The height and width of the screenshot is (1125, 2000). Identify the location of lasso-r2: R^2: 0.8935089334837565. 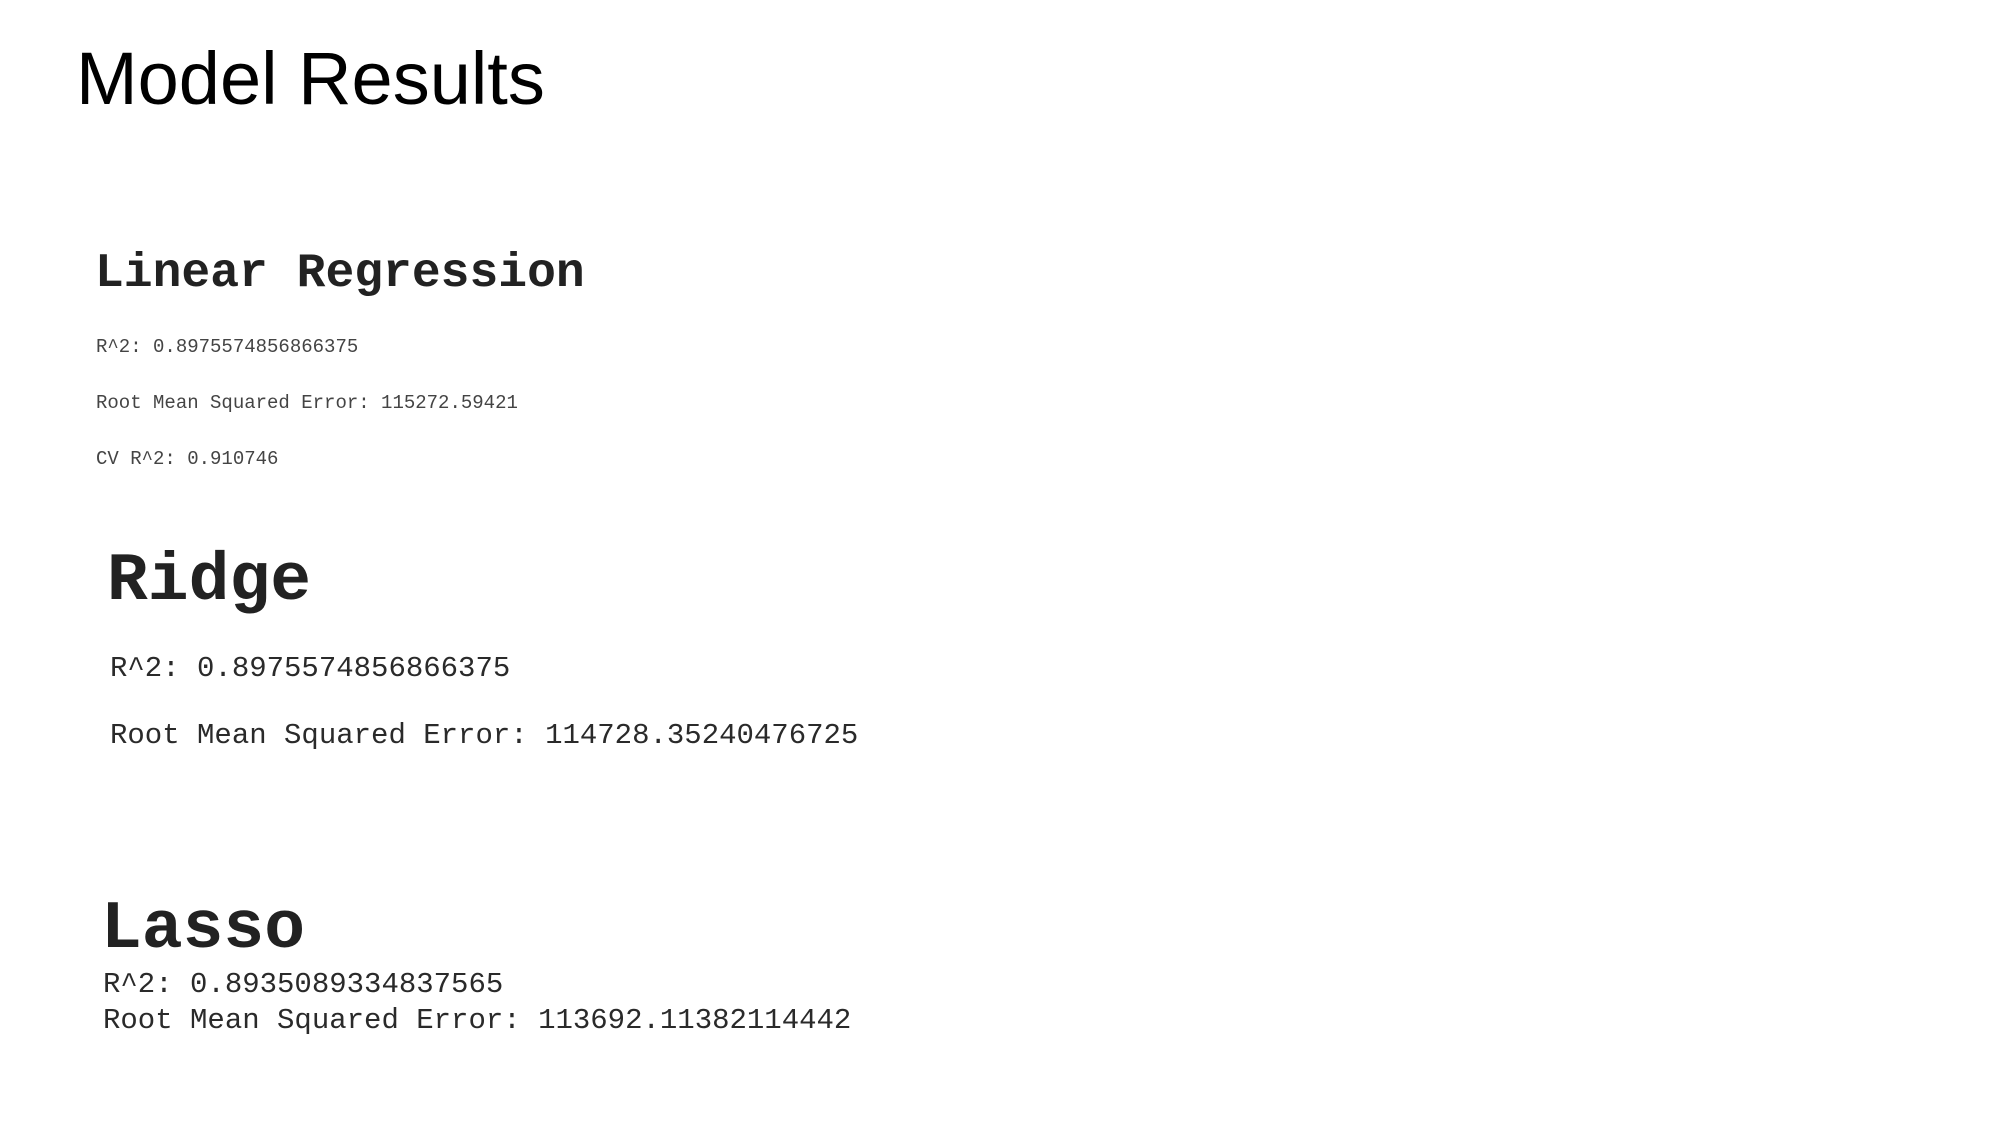
(303, 984).